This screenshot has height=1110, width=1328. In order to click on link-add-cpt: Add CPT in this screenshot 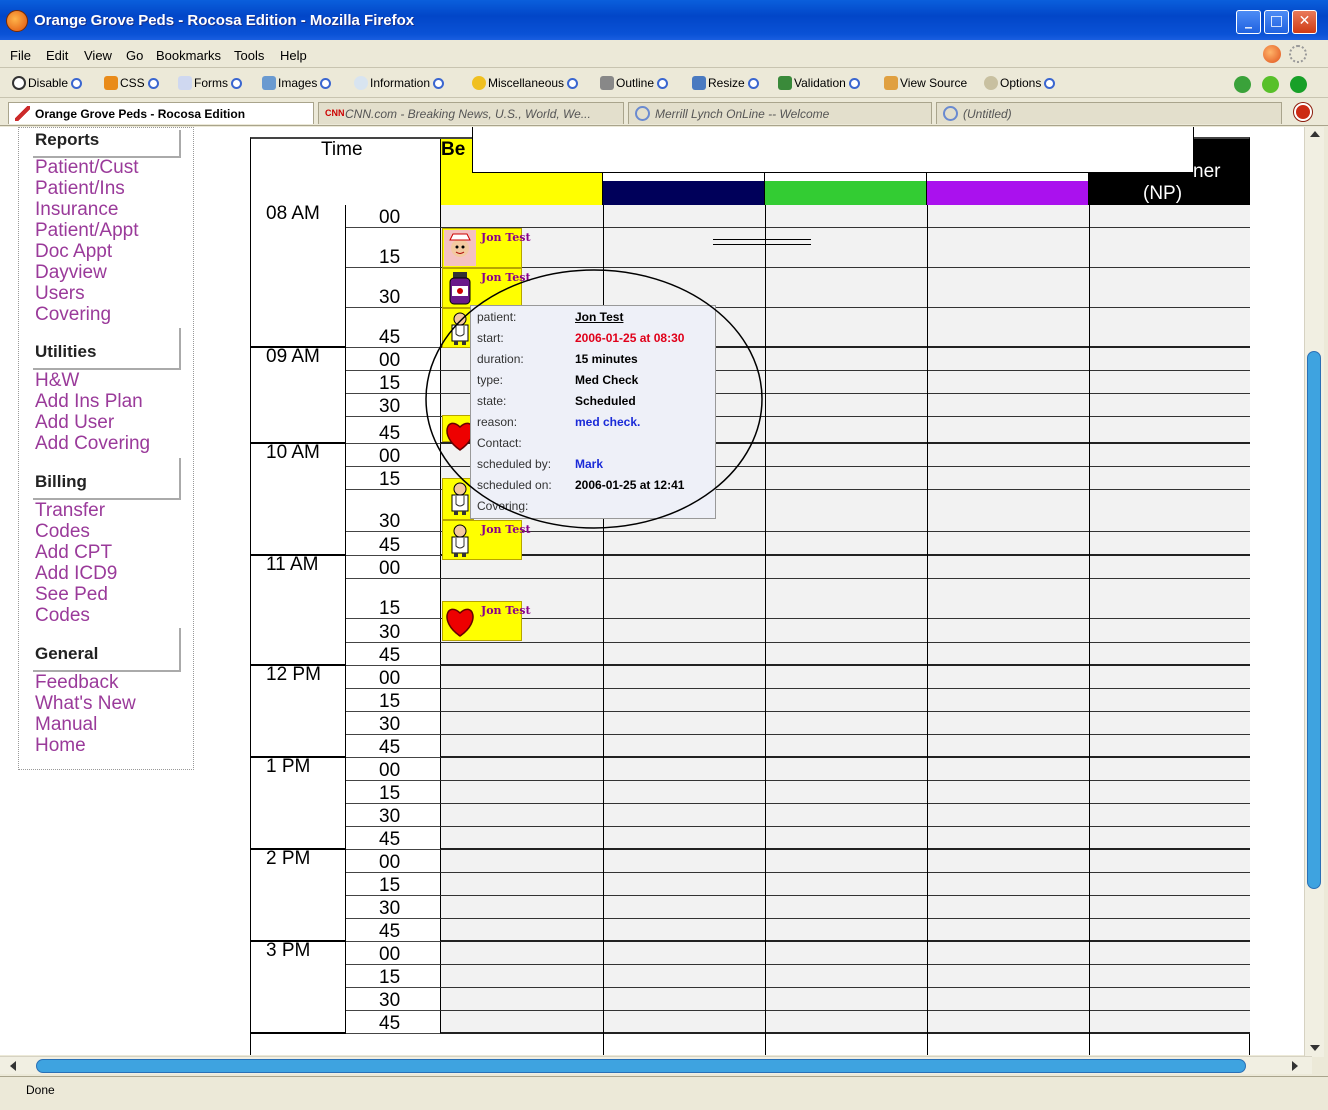, I will do `click(73, 553)`.